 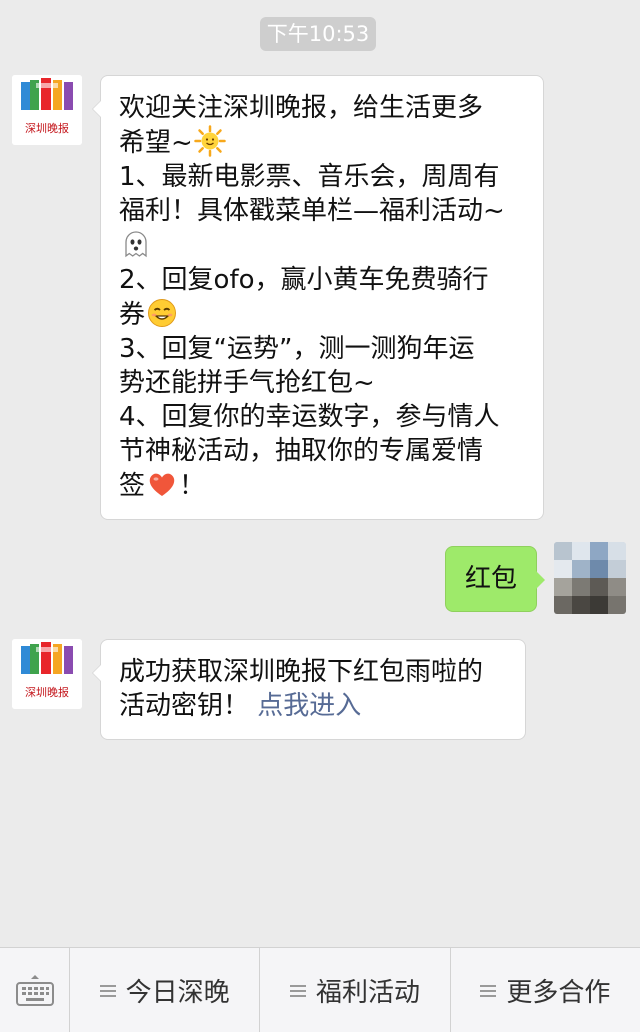 I want to click on user-avatar, so click(x=590, y=578).